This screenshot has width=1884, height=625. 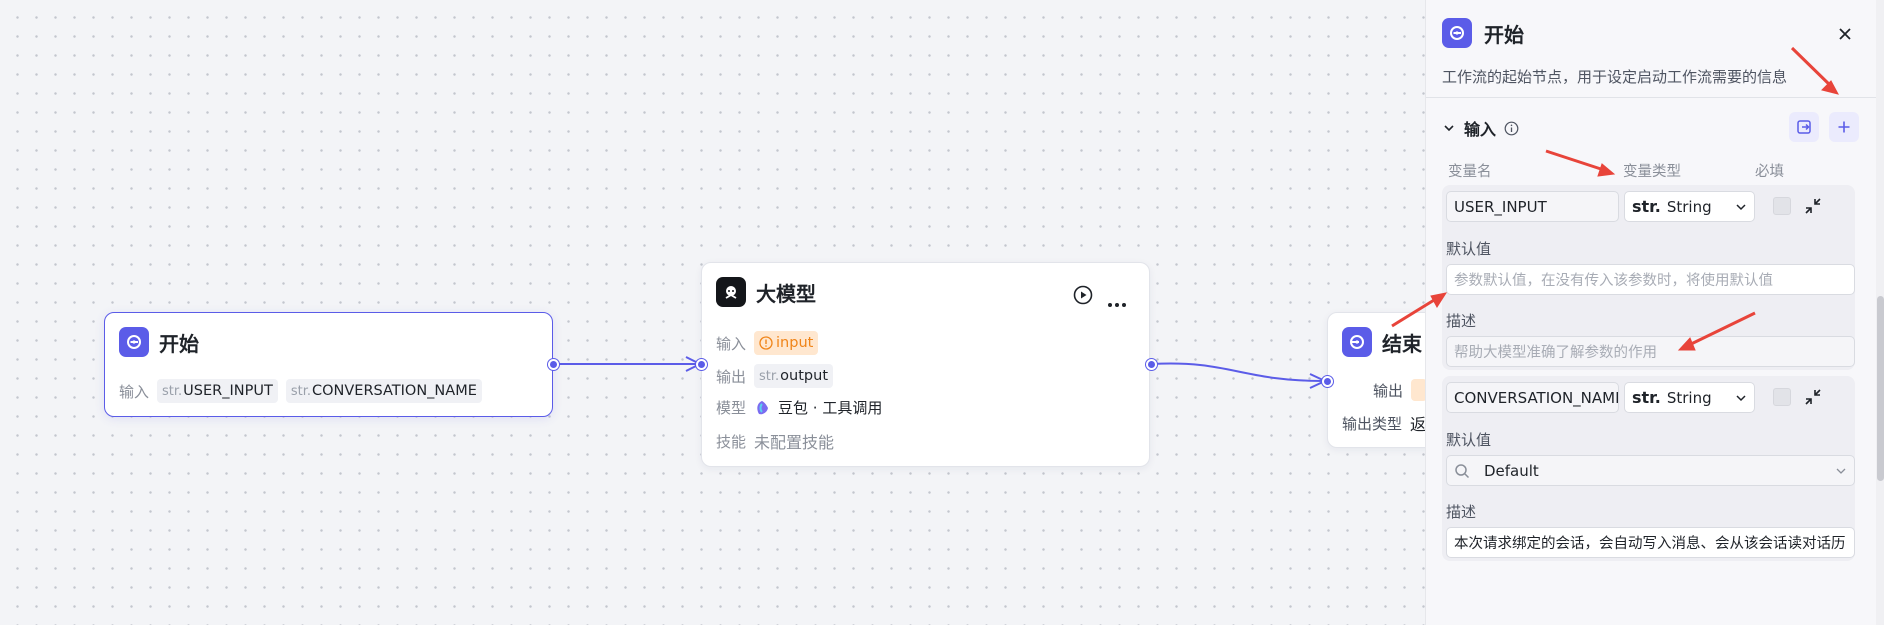 What do you see at coordinates (731, 343) in the screenshot?
I see `llm-input-label: 输入` at bounding box center [731, 343].